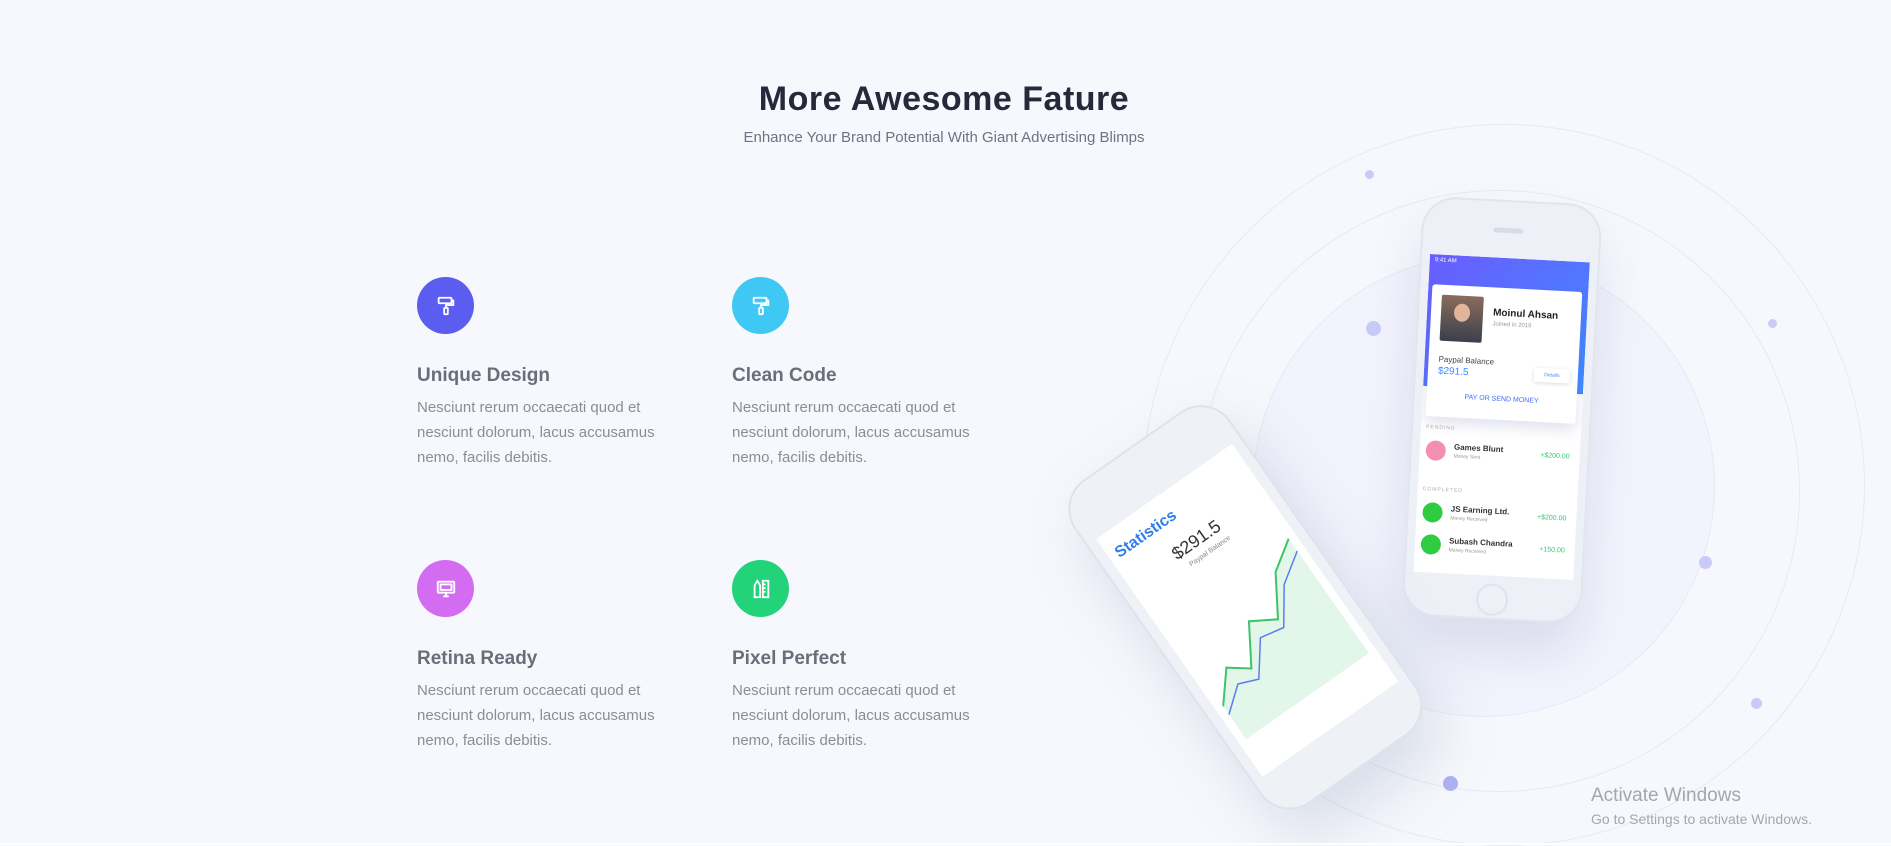 This screenshot has height=846, width=1891. I want to click on profile-name: Moinul Ahsan, so click(1525, 314).